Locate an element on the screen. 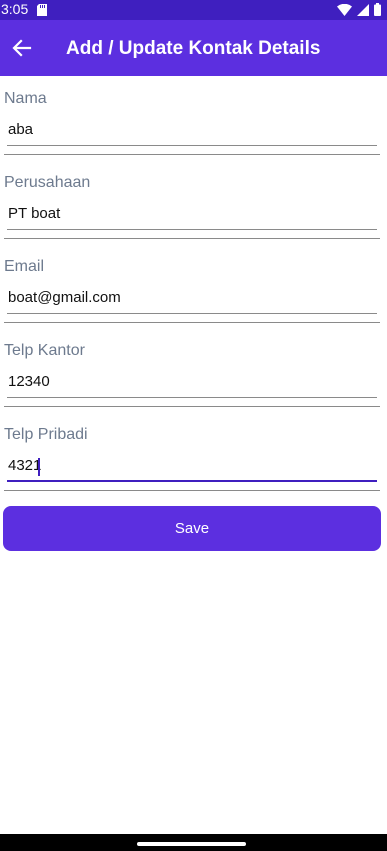 Image resolution: width=387 pixels, height=851 pixels. telp-pribadi-label: Telp Pribadi is located at coordinates (46, 434).